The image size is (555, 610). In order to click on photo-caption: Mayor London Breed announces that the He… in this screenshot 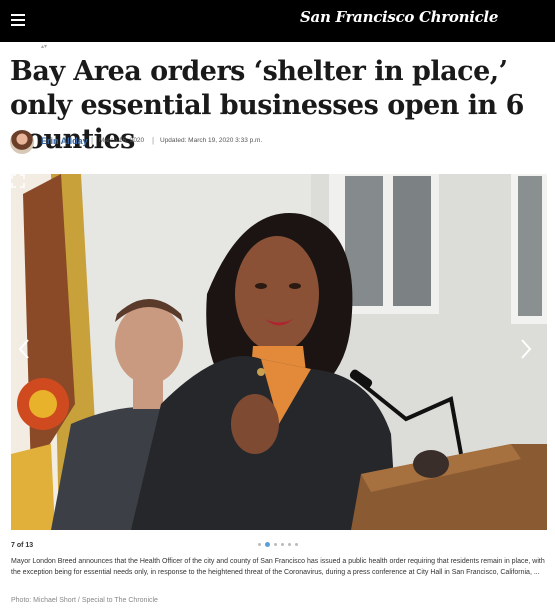, I will do `click(278, 567)`.